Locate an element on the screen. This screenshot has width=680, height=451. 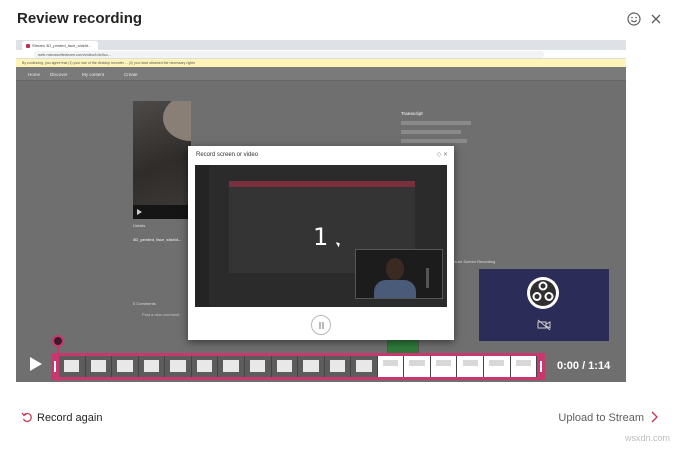
stream-nav-discover: Discover is located at coordinates (59, 74).